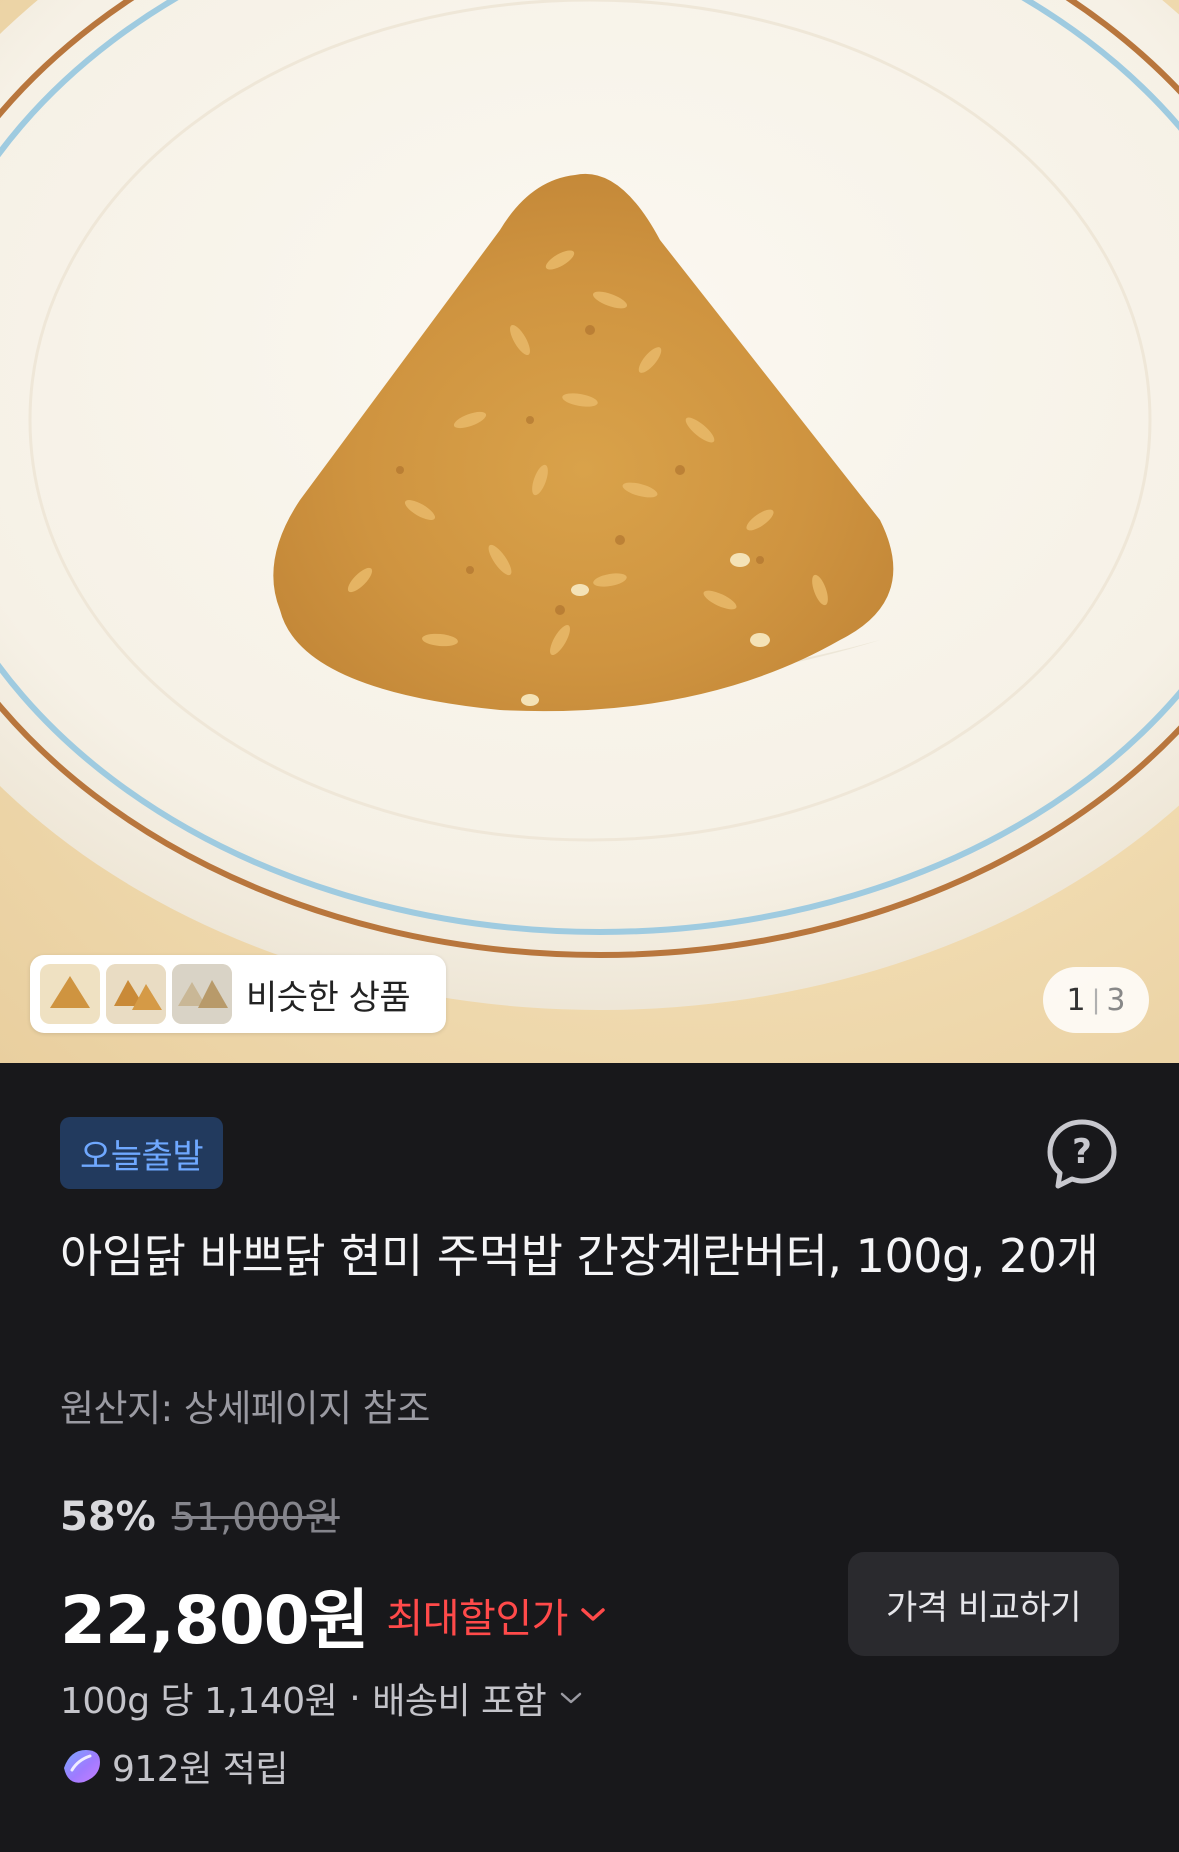 The height and width of the screenshot is (1852, 1179). I want to click on max-discount-label: 최대할인가, so click(477, 1619).